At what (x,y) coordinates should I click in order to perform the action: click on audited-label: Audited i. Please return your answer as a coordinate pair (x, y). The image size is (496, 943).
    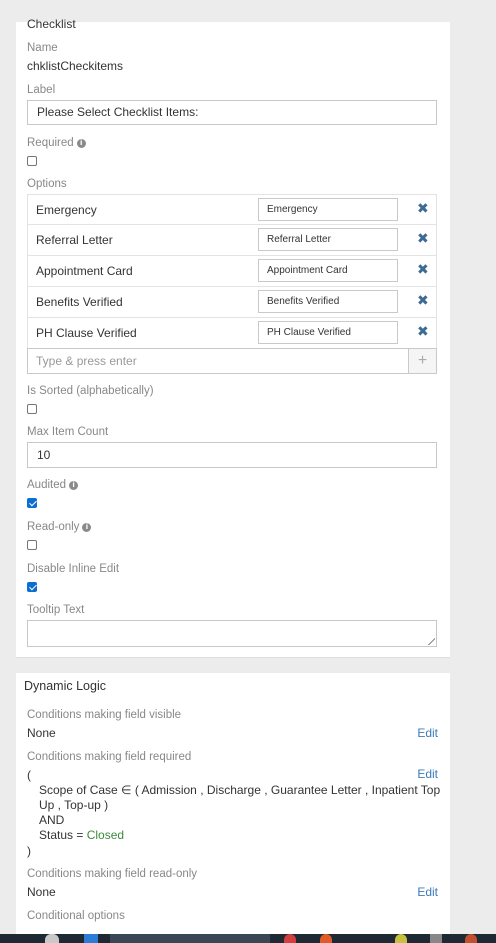
    Looking at the image, I should click on (53, 485).